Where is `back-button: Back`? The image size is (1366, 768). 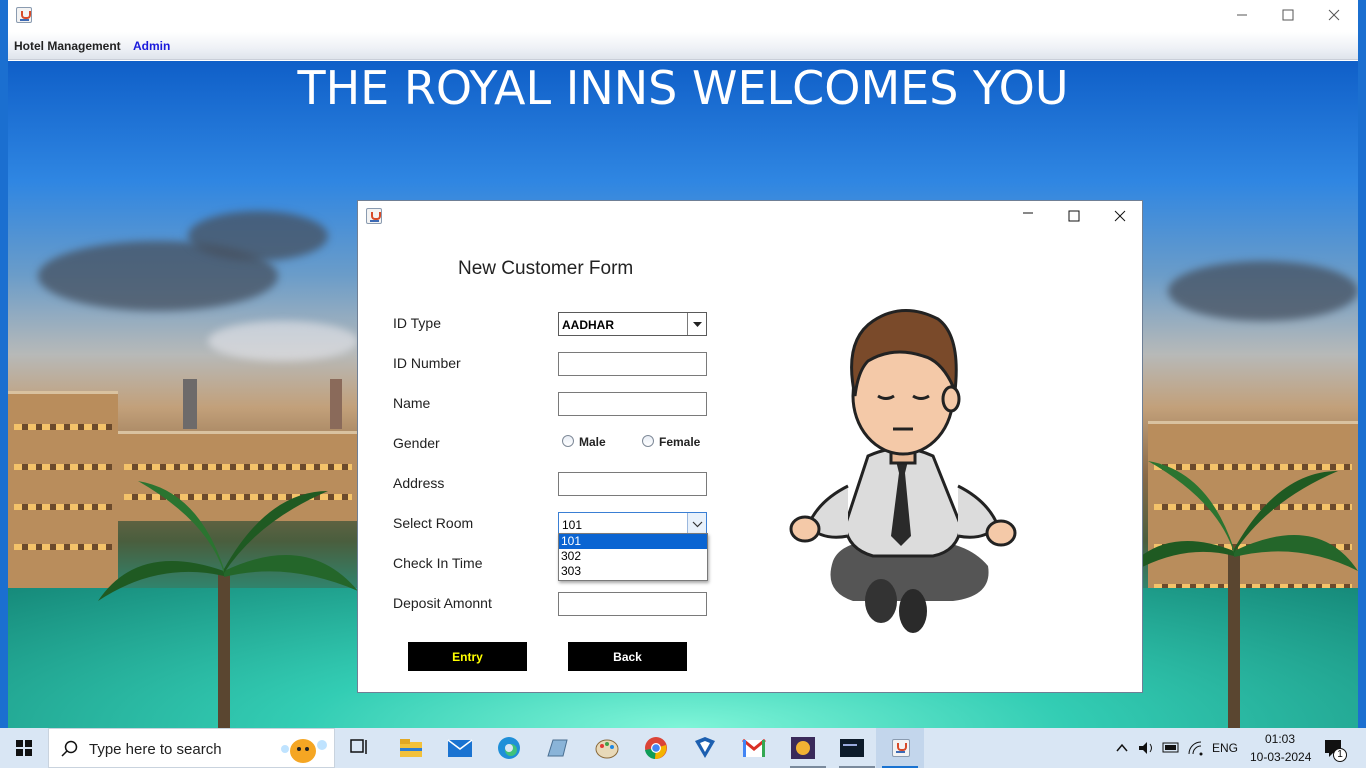
back-button: Back is located at coordinates (627, 656).